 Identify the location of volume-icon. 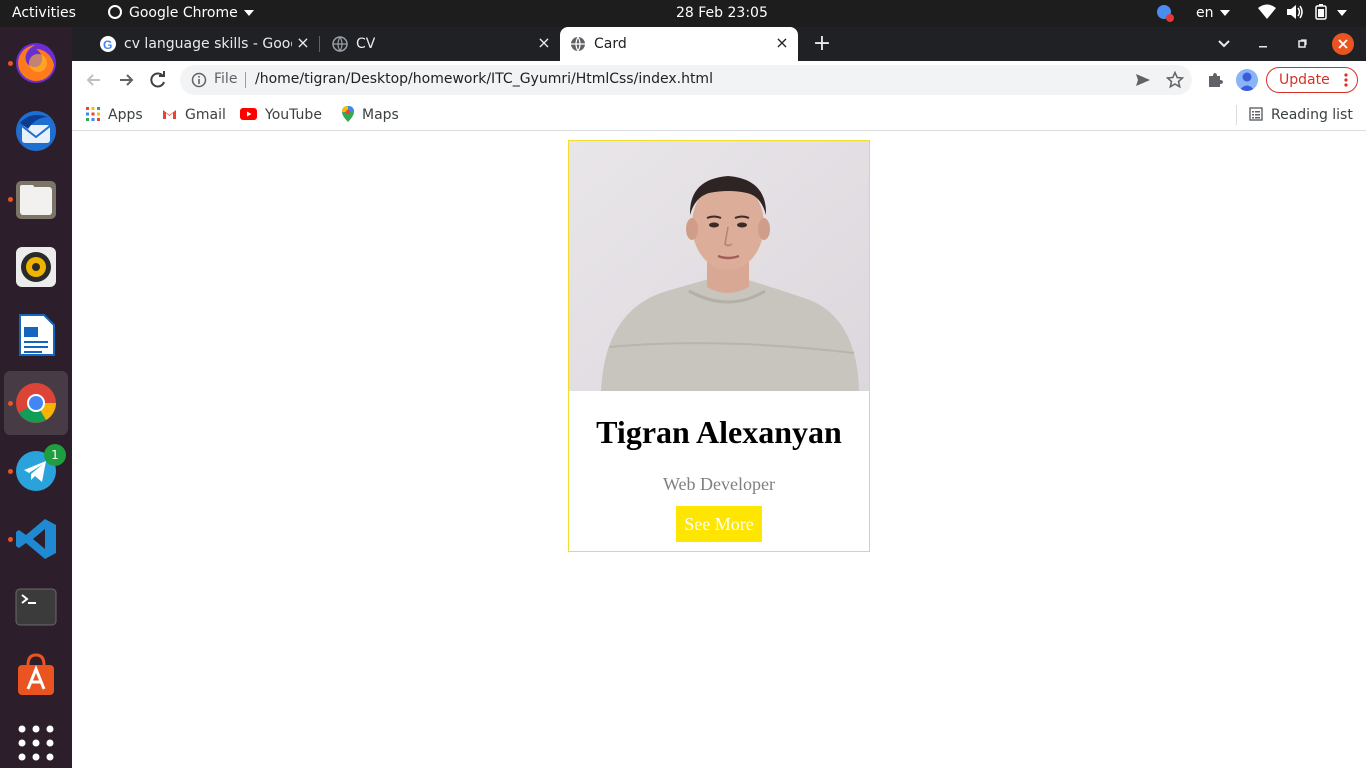
(1295, 12).